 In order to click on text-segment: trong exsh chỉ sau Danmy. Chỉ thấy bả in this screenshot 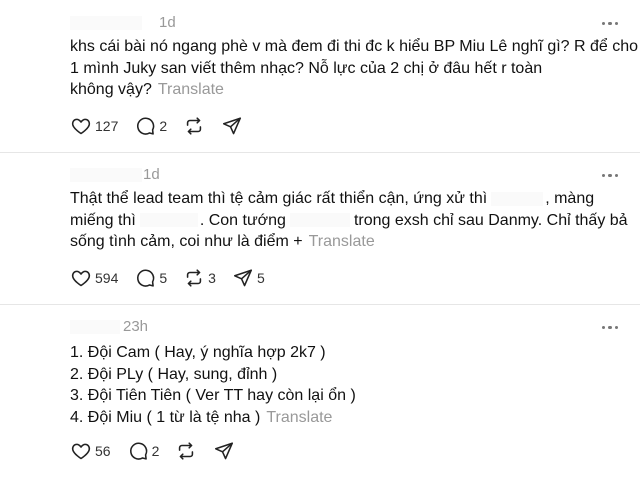, I will do `click(490, 220)`.